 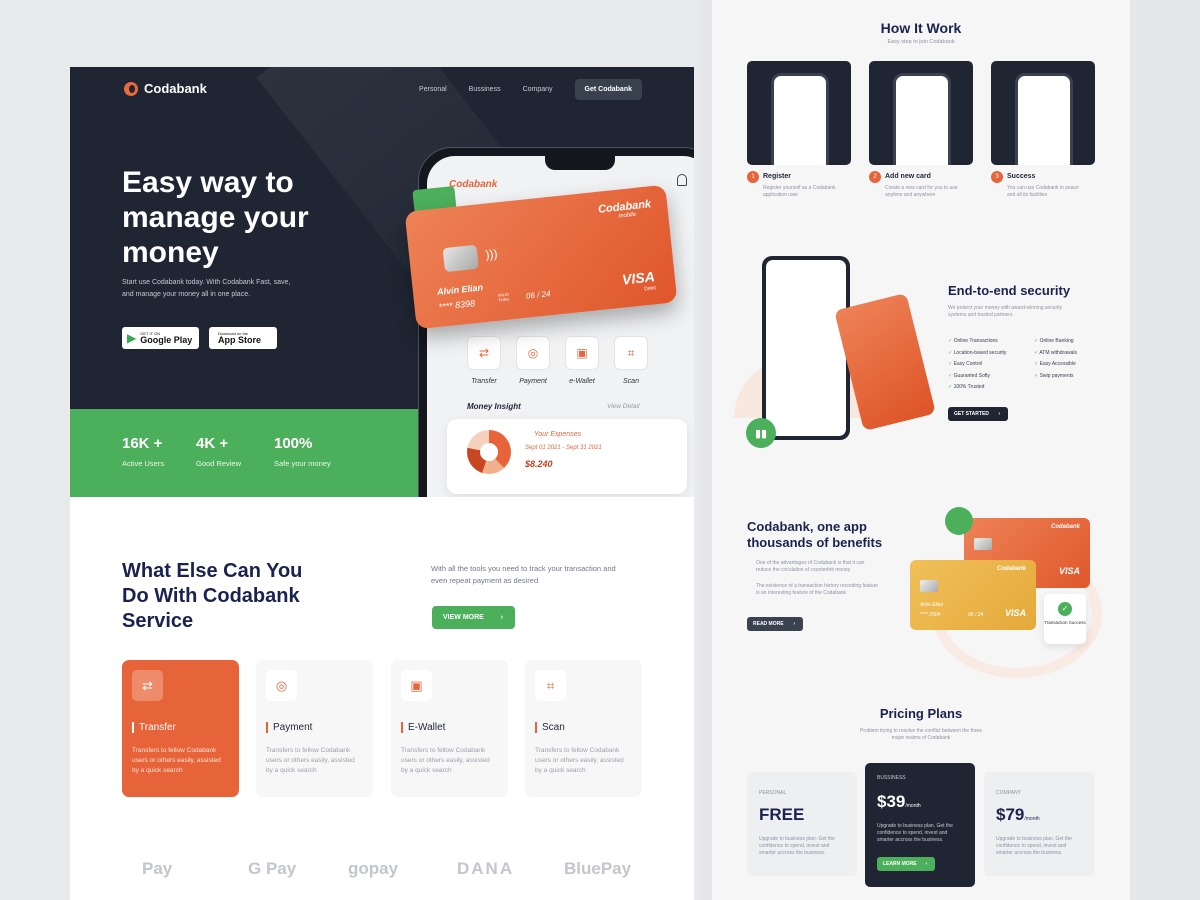 What do you see at coordinates (160, 338) in the screenshot?
I see `google-play-button: ▶ GET IT ON Google Play` at bounding box center [160, 338].